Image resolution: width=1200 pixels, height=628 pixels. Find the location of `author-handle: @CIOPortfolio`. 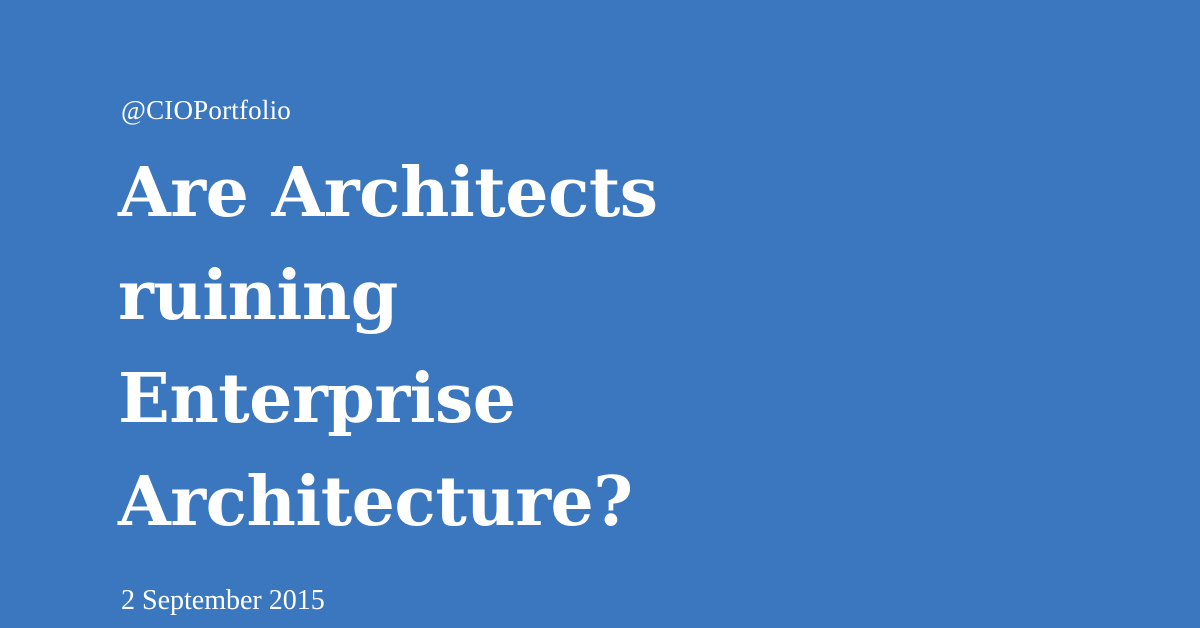

author-handle: @CIOPortfolio is located at coordinates (206, 110).